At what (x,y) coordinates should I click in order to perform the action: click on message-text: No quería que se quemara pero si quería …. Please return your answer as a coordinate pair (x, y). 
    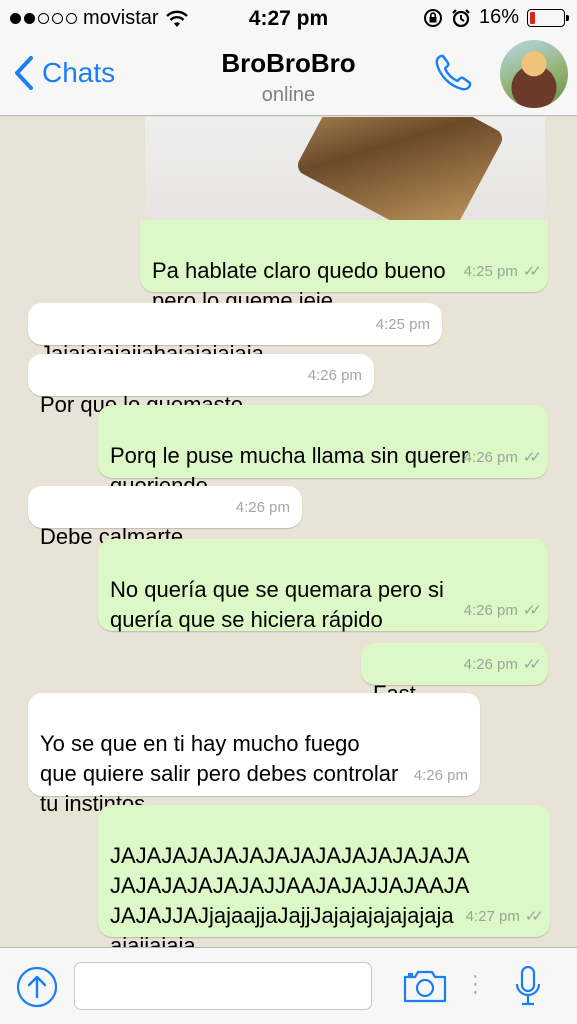
    Looking at the image, I should click on (277, 604).